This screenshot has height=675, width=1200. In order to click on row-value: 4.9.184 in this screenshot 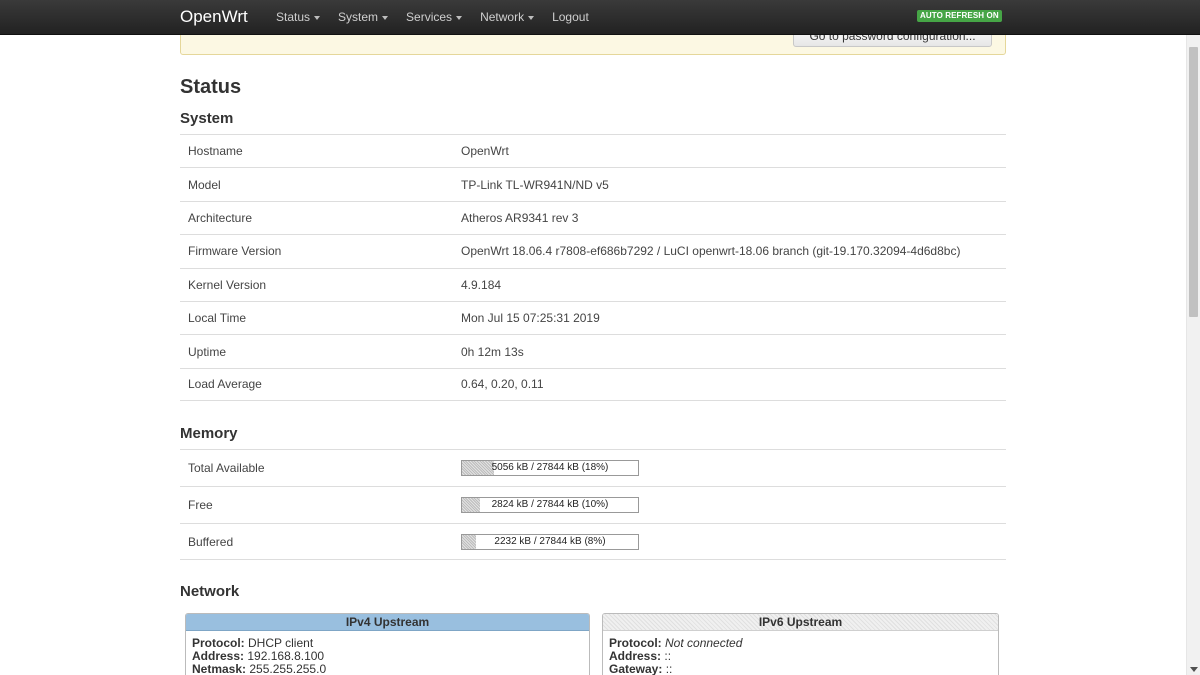, I will do `click(481, 284)`.